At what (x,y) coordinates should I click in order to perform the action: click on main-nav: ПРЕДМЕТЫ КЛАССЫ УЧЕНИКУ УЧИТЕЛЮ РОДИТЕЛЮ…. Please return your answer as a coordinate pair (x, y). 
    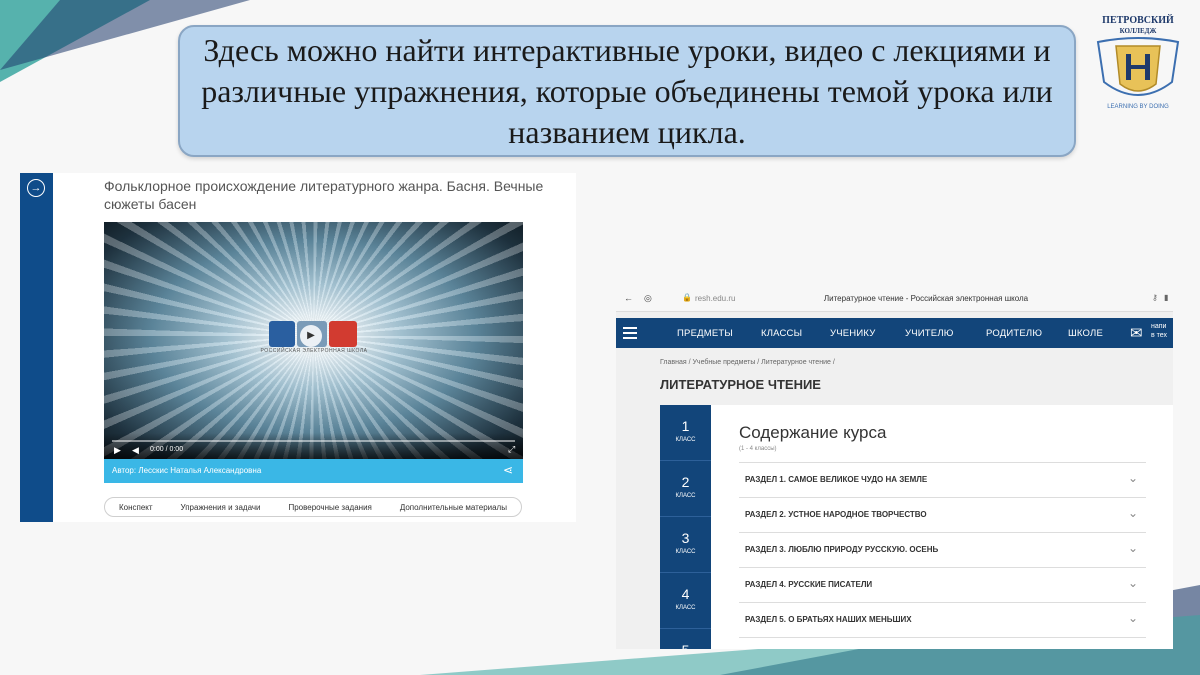
    Looking at the image, I should click on (894, 333).